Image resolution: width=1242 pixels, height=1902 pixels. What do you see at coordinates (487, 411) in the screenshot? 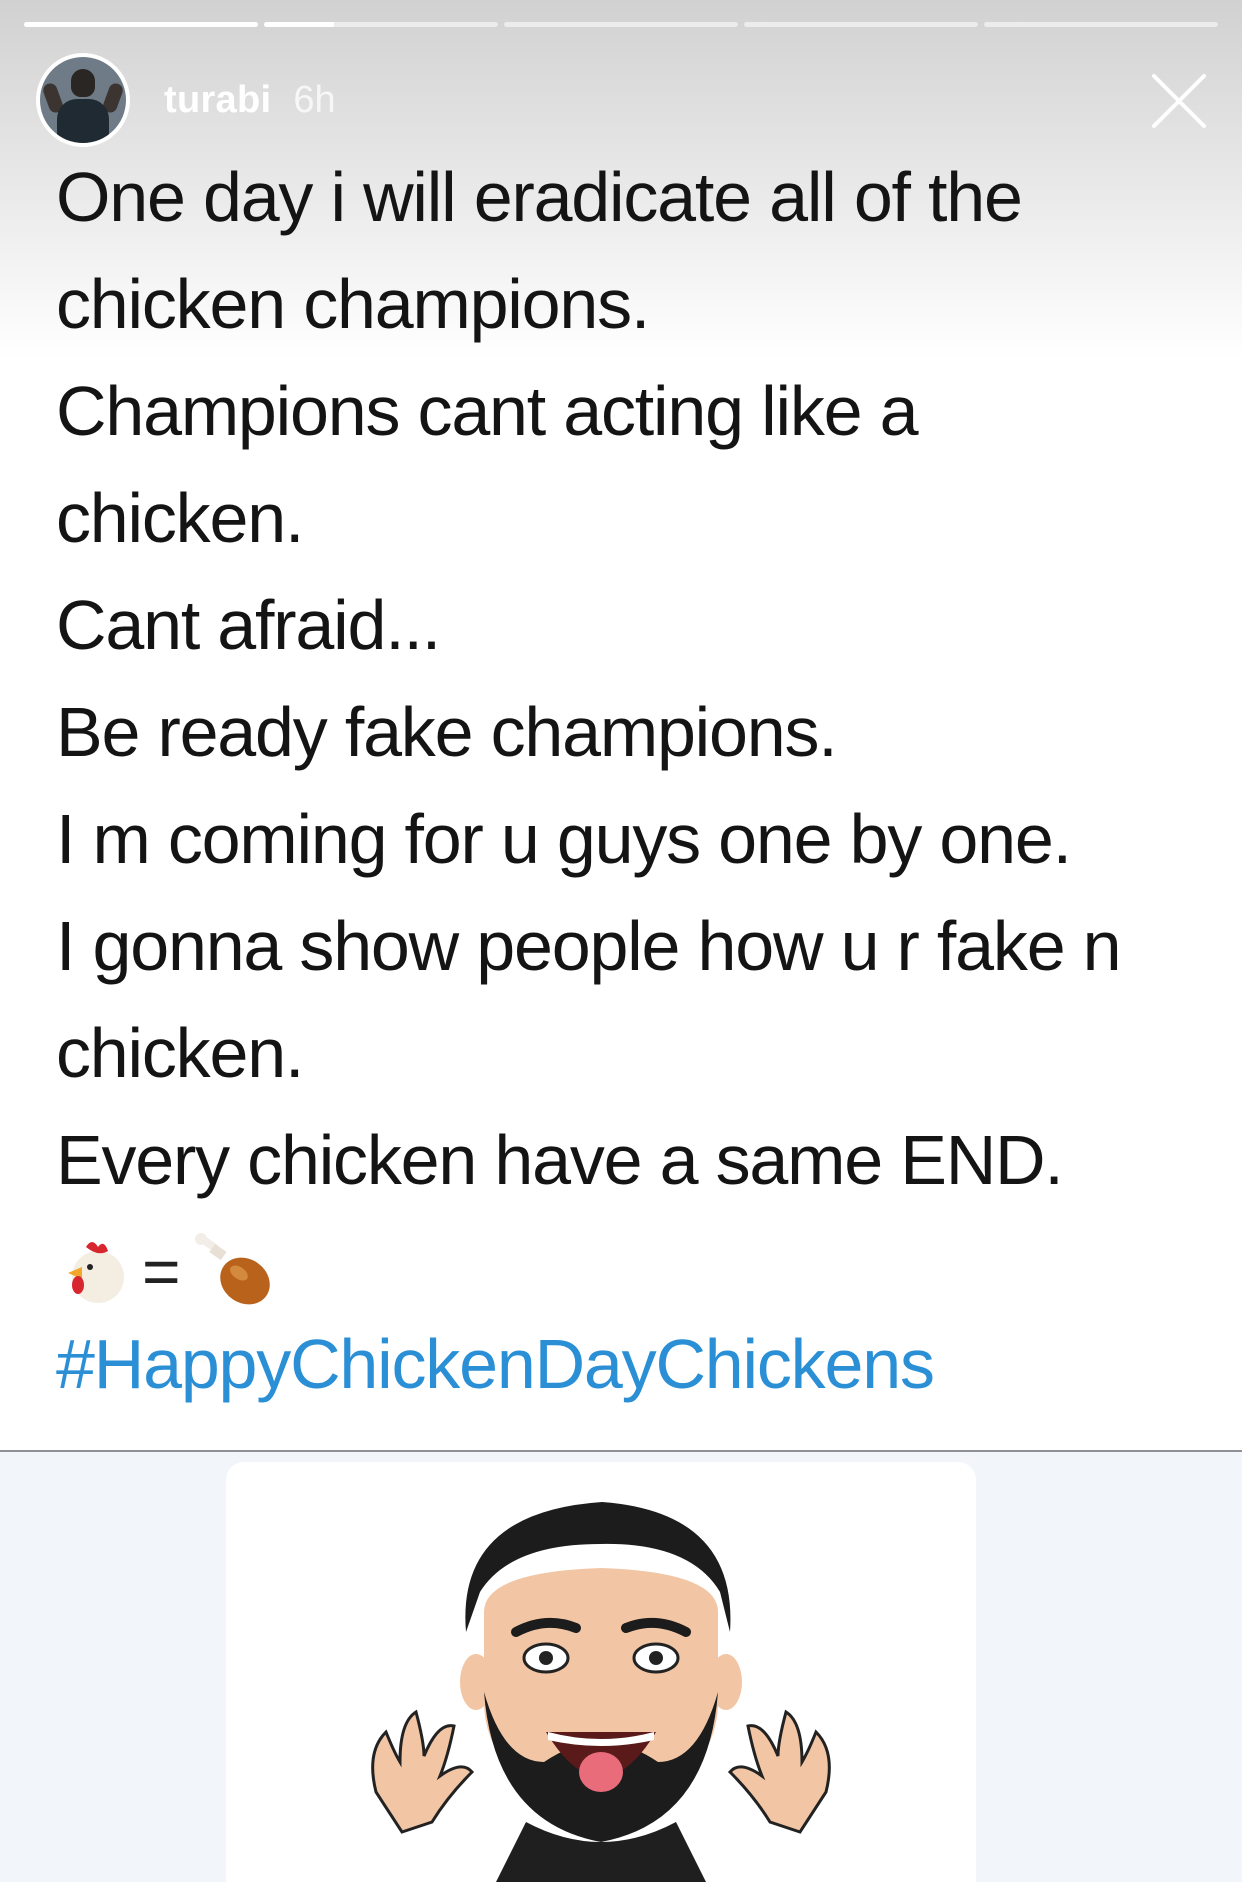
I see `tweet-line: Champions cant acting like a` at bounding box center [487, 411].